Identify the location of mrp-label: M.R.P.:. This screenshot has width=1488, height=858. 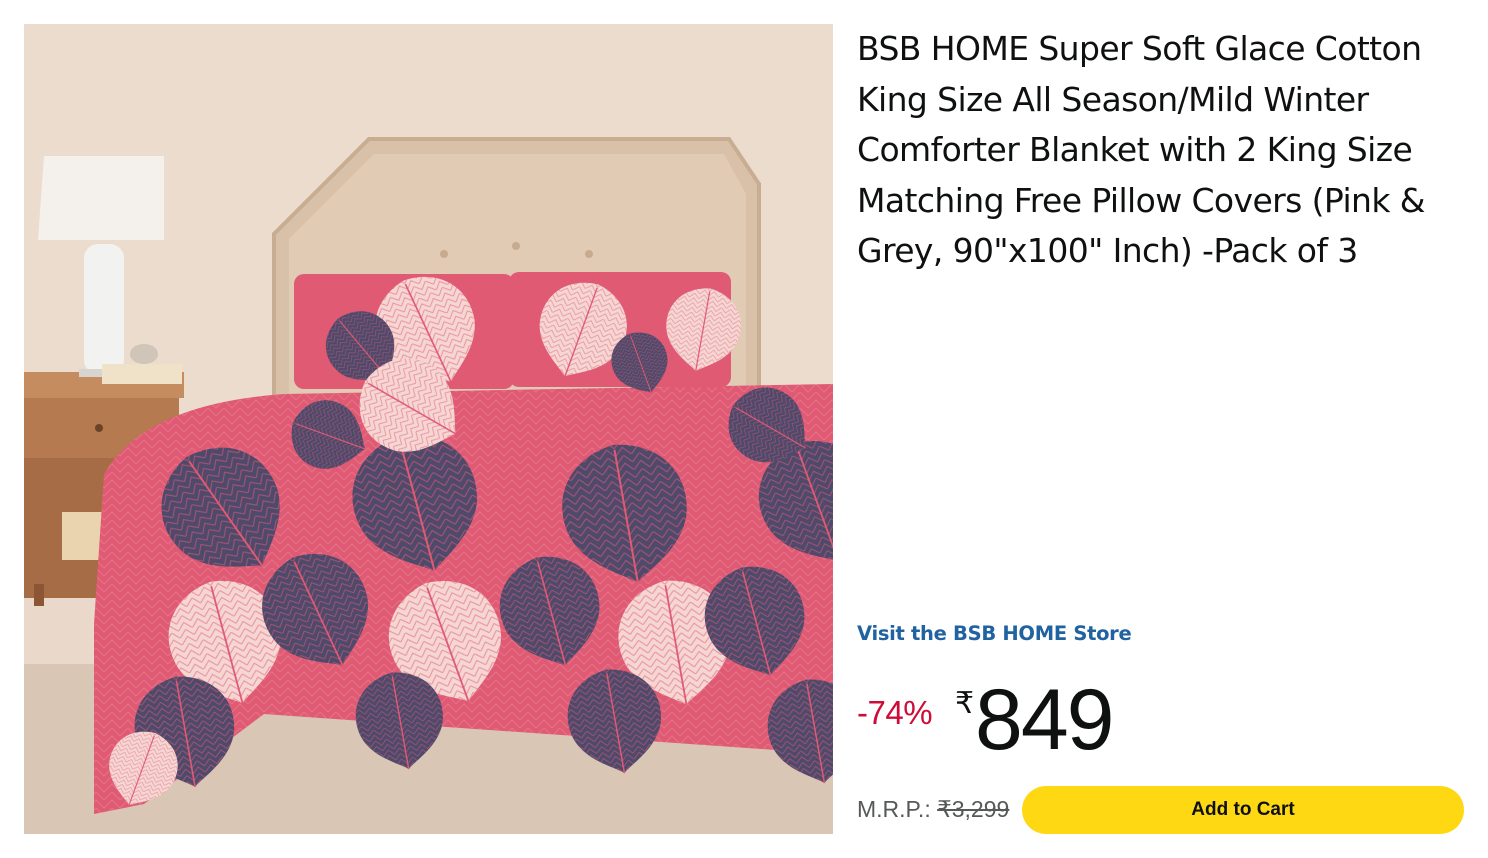
(894, 809).